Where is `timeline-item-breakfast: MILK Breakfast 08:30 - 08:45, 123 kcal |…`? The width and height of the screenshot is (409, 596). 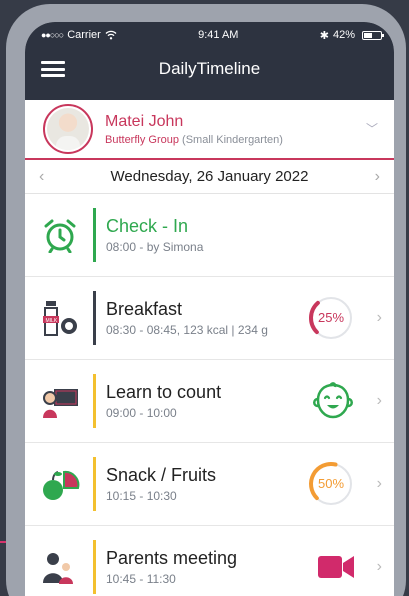 timeline-item-breakfast: MILK Breakfast 08:30 - 08:45, 123 kcal |… is located at coordinates (209, 318).